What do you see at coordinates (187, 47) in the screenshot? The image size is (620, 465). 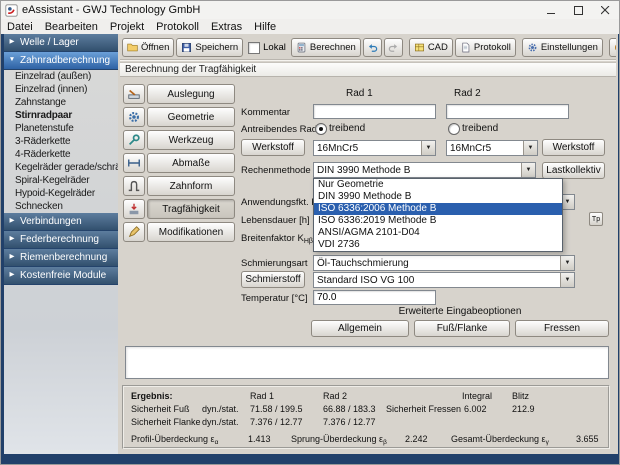 I see `floppy-icon` at bounding box center [187, 47].